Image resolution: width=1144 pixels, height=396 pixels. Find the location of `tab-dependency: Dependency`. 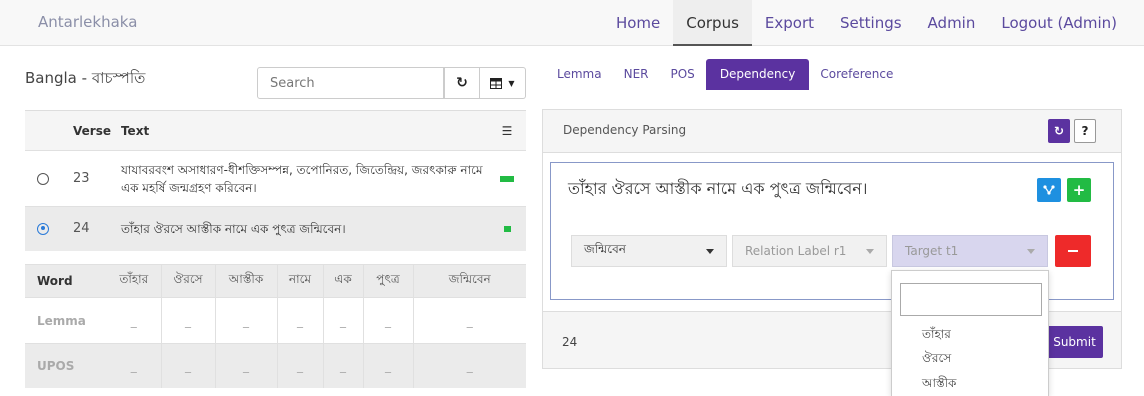

tab-dependency: Dependency is located at coordinates (757, 74).